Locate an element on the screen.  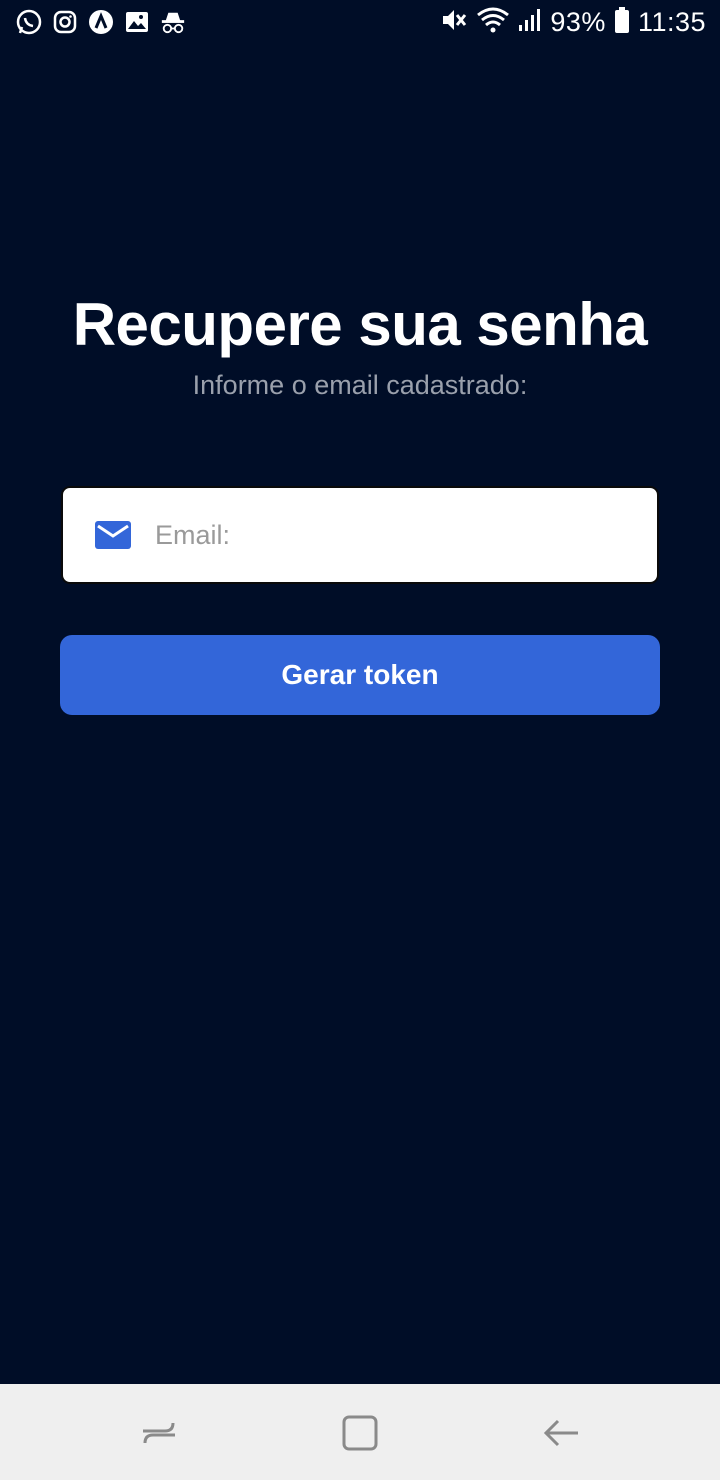
email-field-container is located at coordinates (360, 535).